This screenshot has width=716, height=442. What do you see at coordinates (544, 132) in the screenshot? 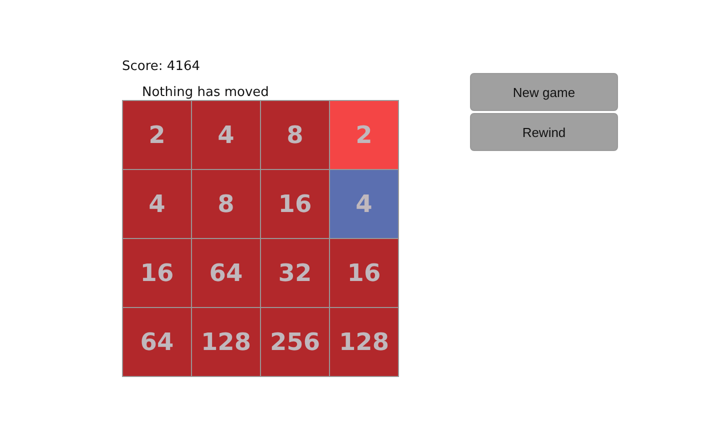
I see `rewind-button: Rewind` at bounding box center [544, 132].